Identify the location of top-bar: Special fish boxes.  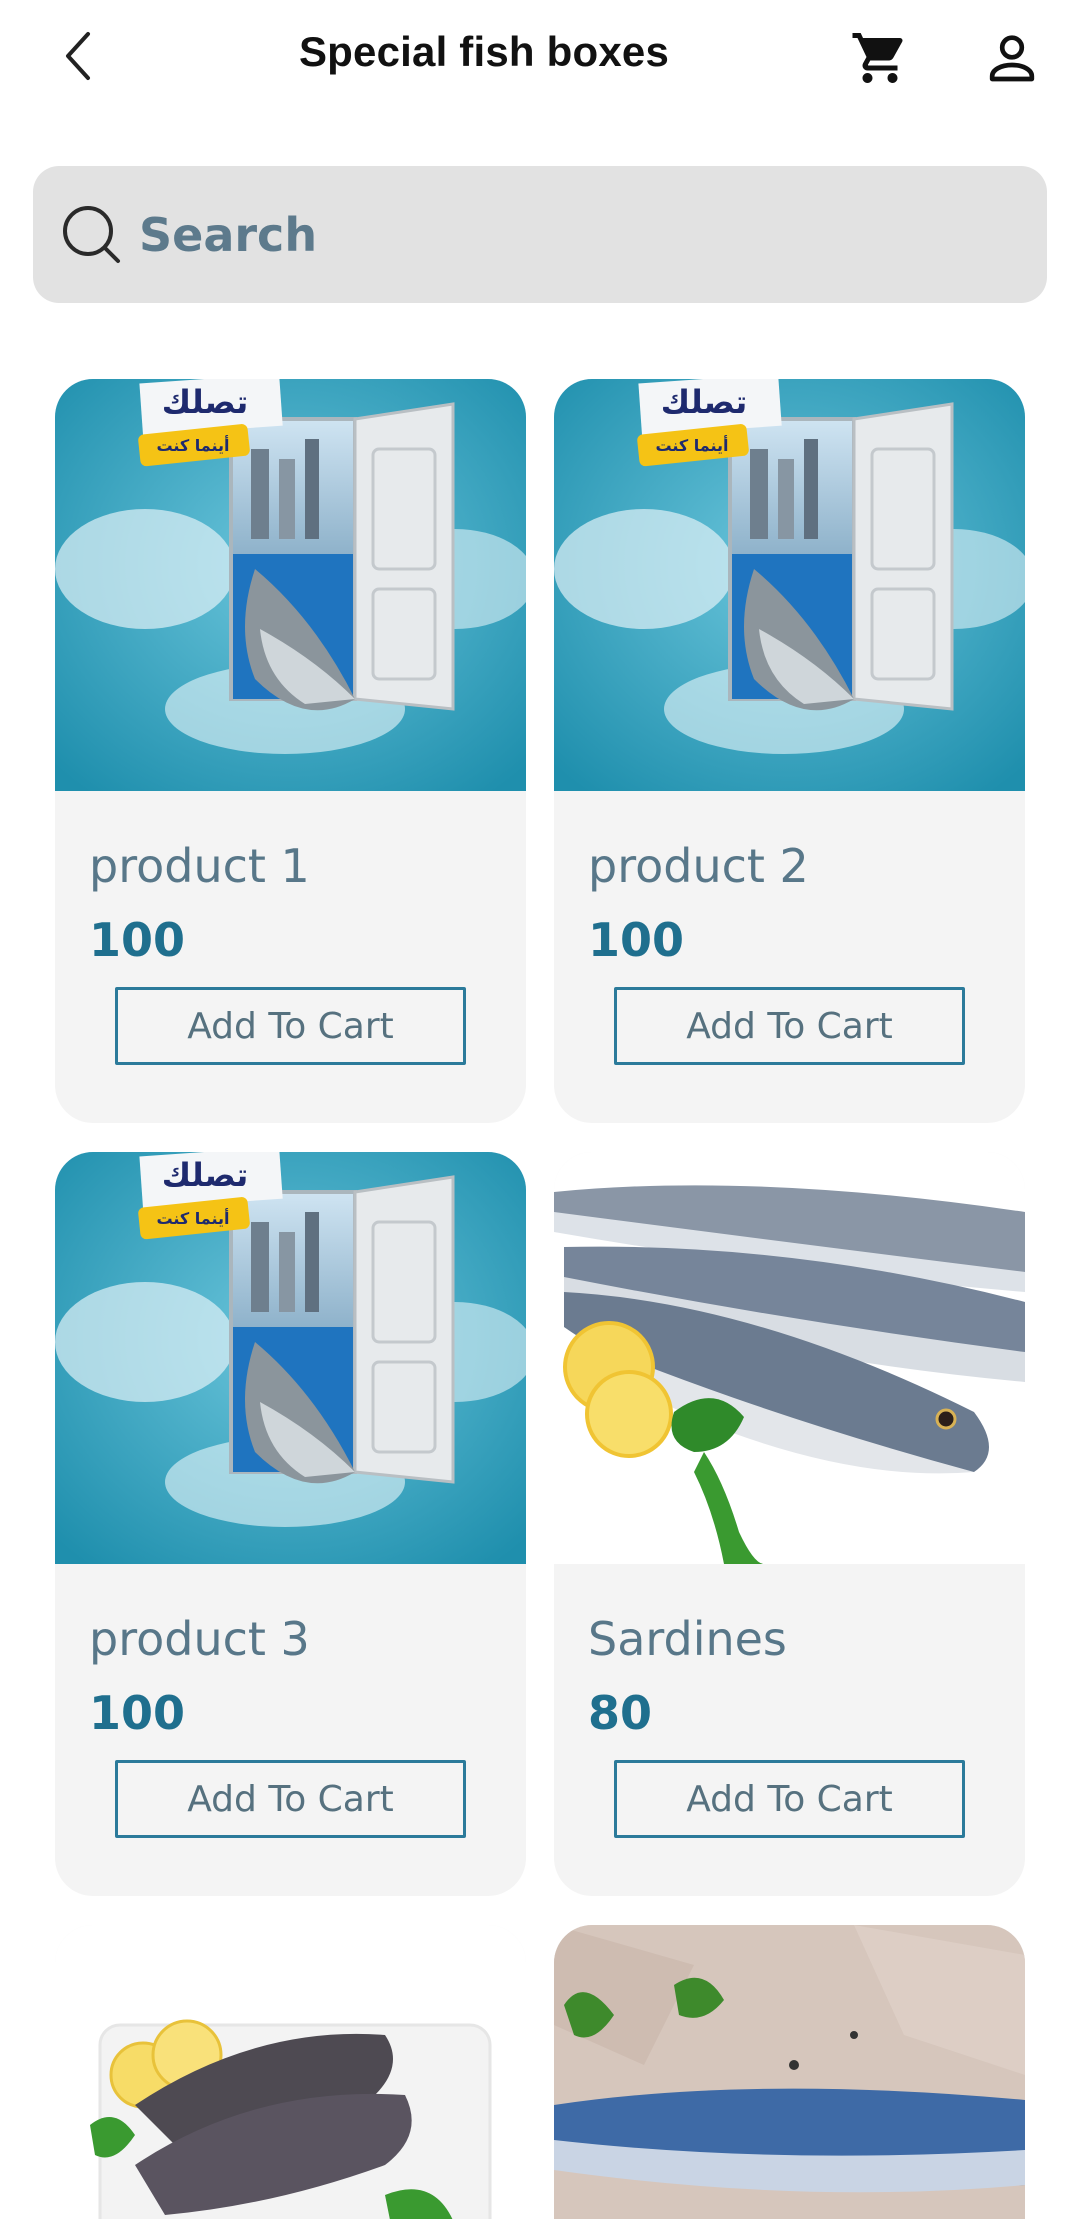
(540, 60).